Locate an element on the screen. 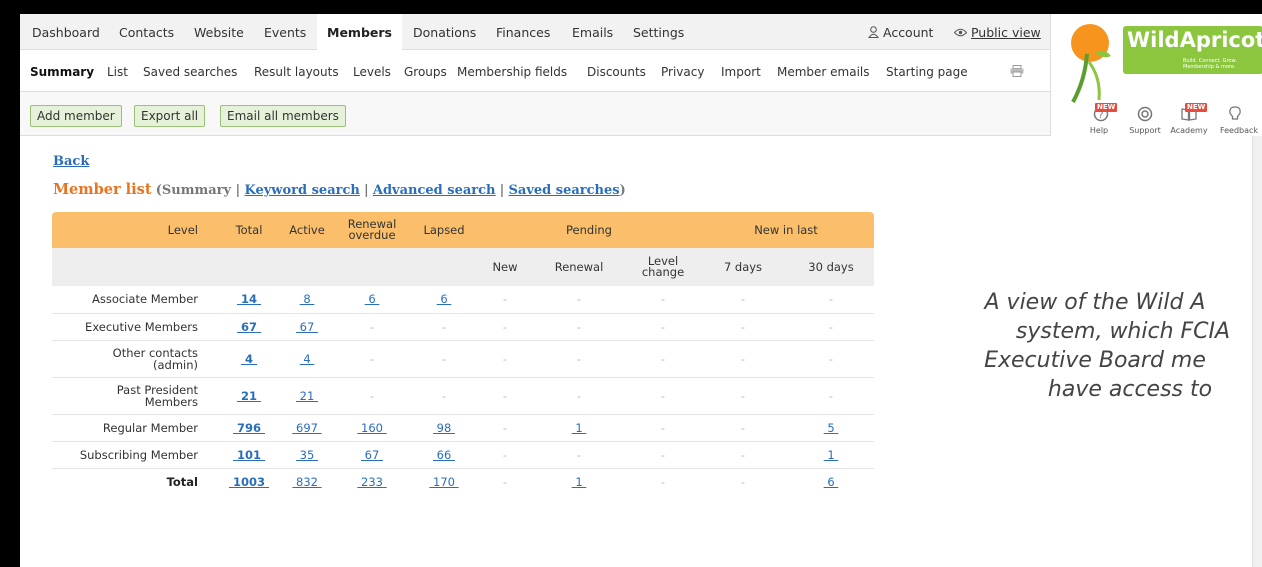 Image resolution: width=1262 pixels, height=567 pixels. table-row: Total 1003 832 233 170 - 1 - - 6 is located at coordinates (463, 481).